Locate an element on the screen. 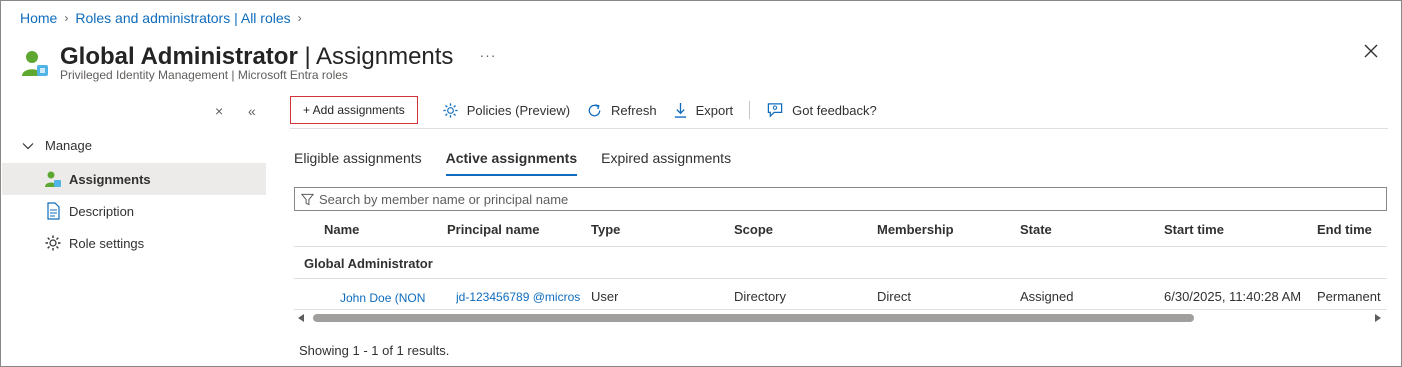 The image size is (1402, 367). scroll-right-icon is located at coordinates (1378, 318).